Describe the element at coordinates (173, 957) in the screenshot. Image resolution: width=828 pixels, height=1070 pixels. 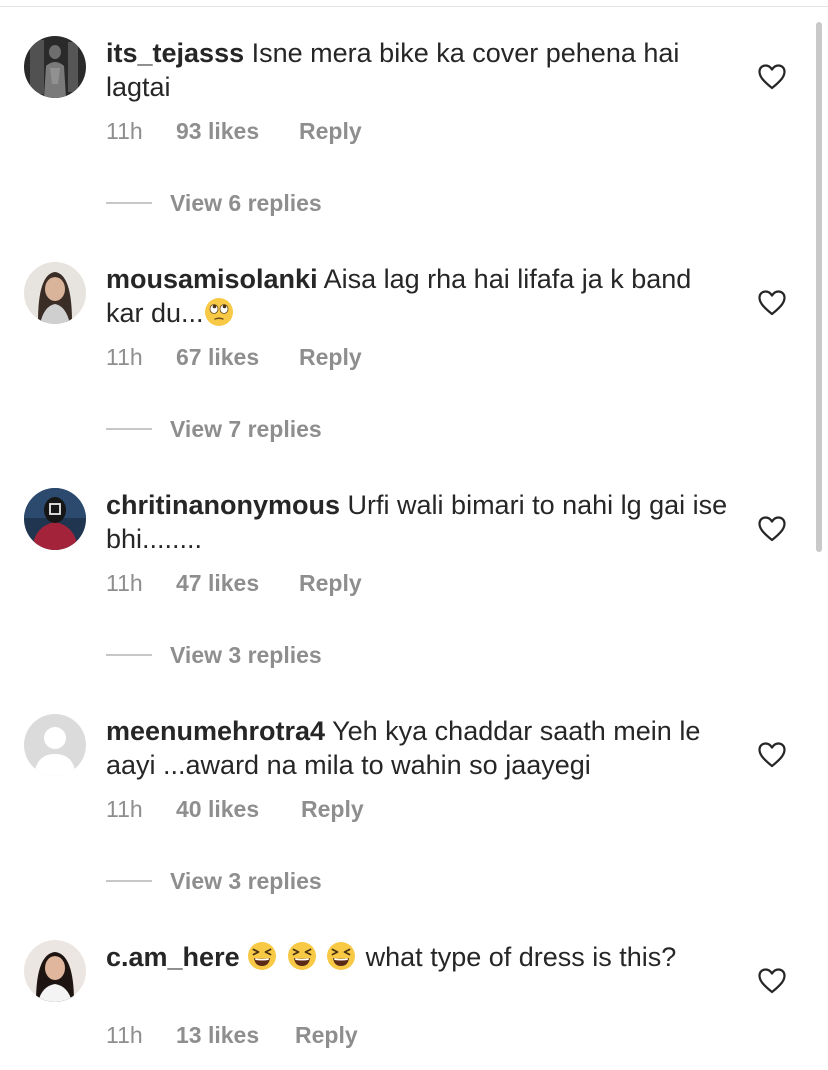
I see `comment-username: c.am_here` at that location.